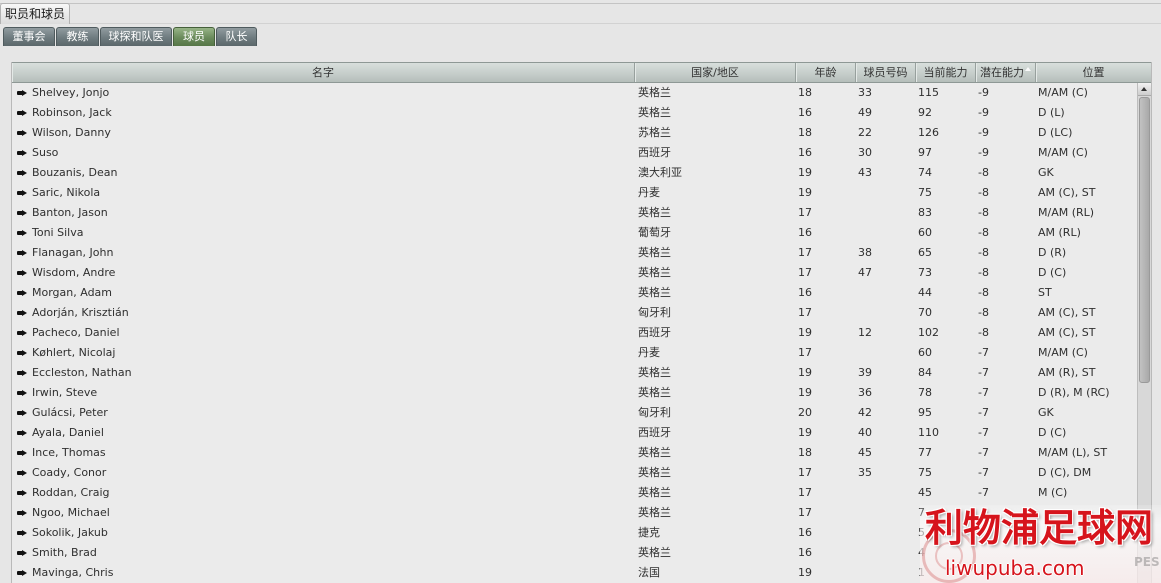 The width and height of the screenshot is (1161, 583). I want to click on player-row: Ngoo, Michael 英格兰 17 7, so click(575, 513).